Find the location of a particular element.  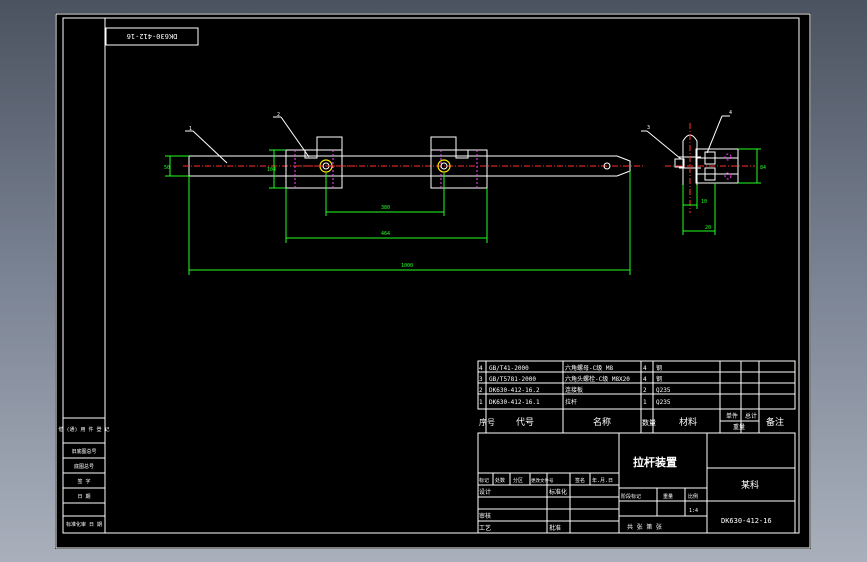

row1-code: DK630-412-16.1 is located at coordinates (514, 402).